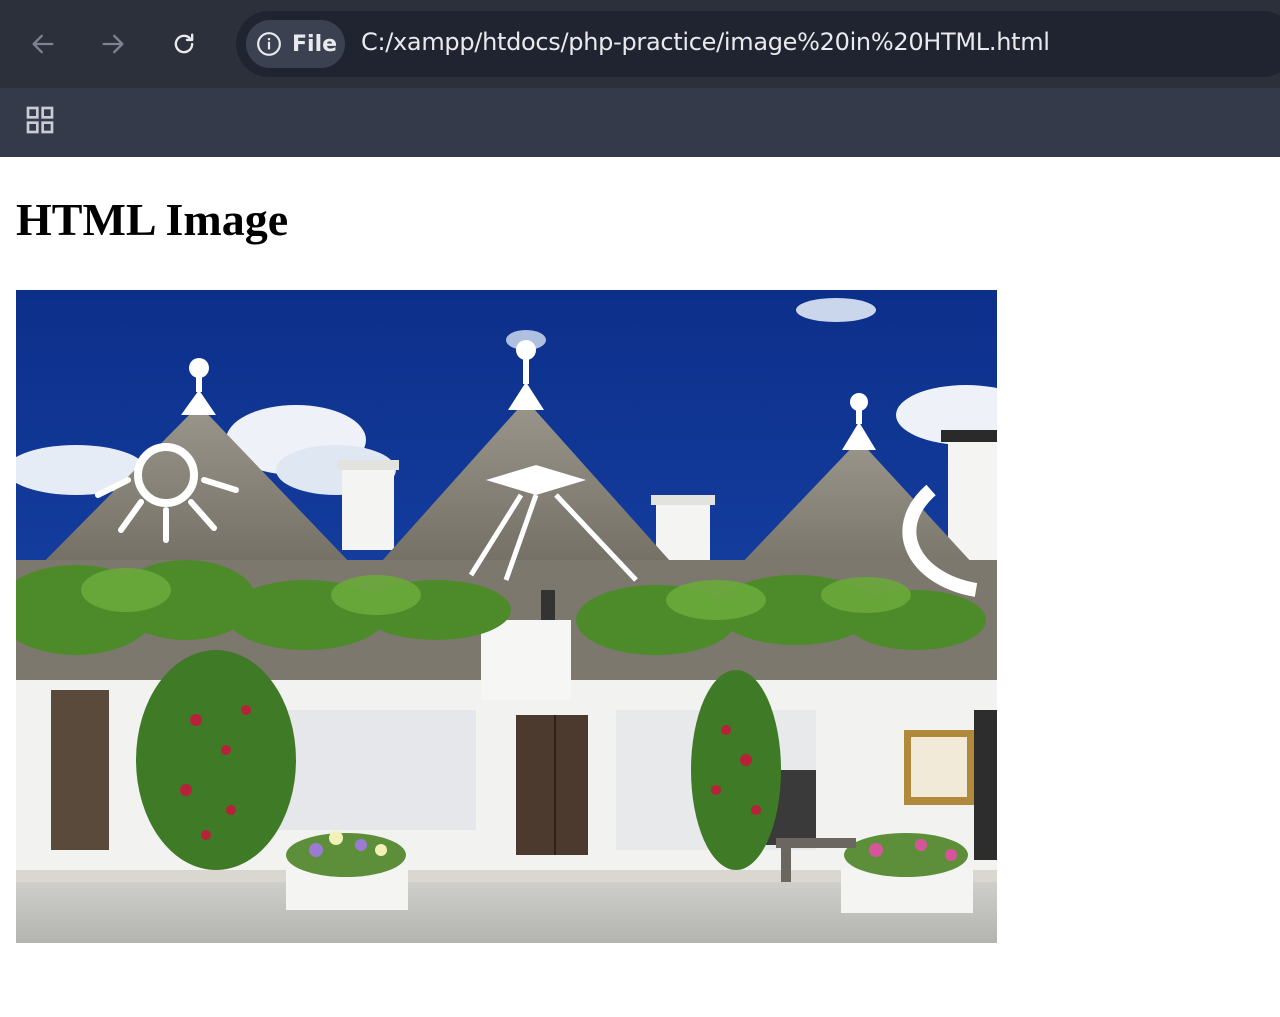 This screenshot has width=1280, height=1017. I want to click on site-info-chip: File, so click(295, 44).